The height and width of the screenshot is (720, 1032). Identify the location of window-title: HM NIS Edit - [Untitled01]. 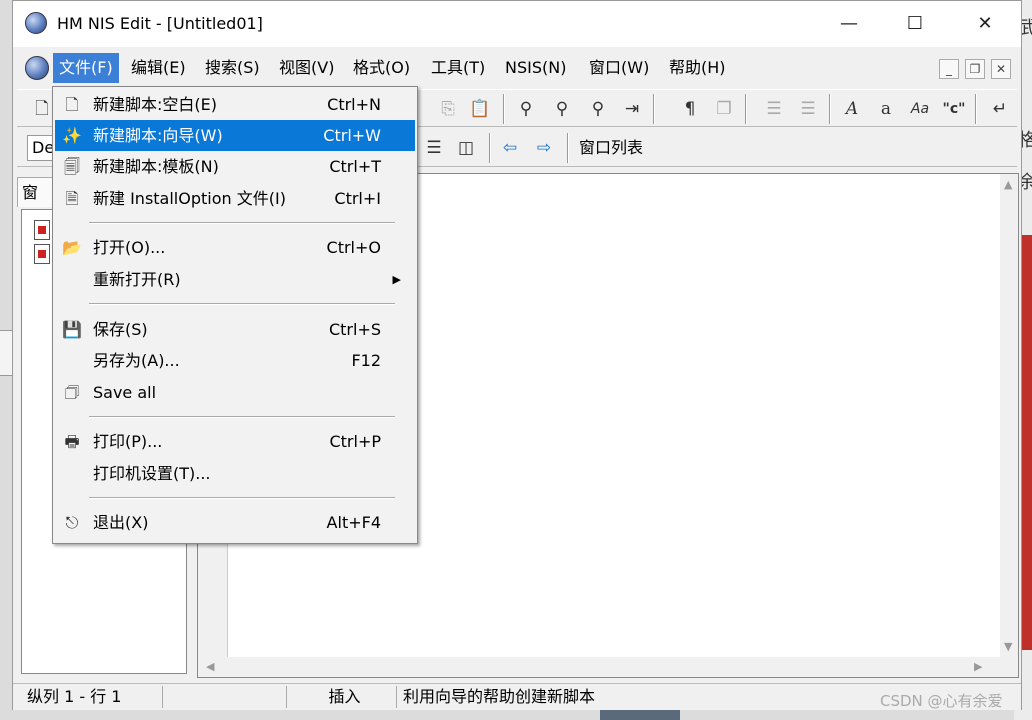
(160, 23).